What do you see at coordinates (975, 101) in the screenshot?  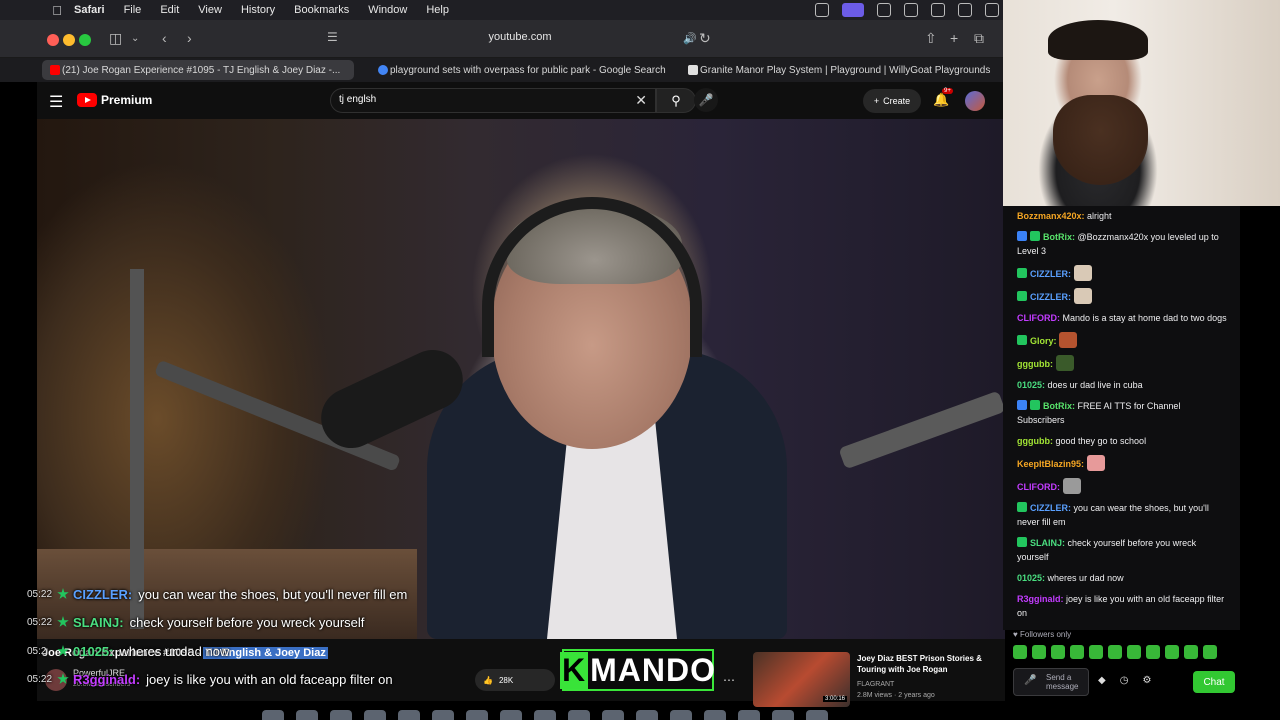 I see `account-avatar` at bounding box center [975, 101].